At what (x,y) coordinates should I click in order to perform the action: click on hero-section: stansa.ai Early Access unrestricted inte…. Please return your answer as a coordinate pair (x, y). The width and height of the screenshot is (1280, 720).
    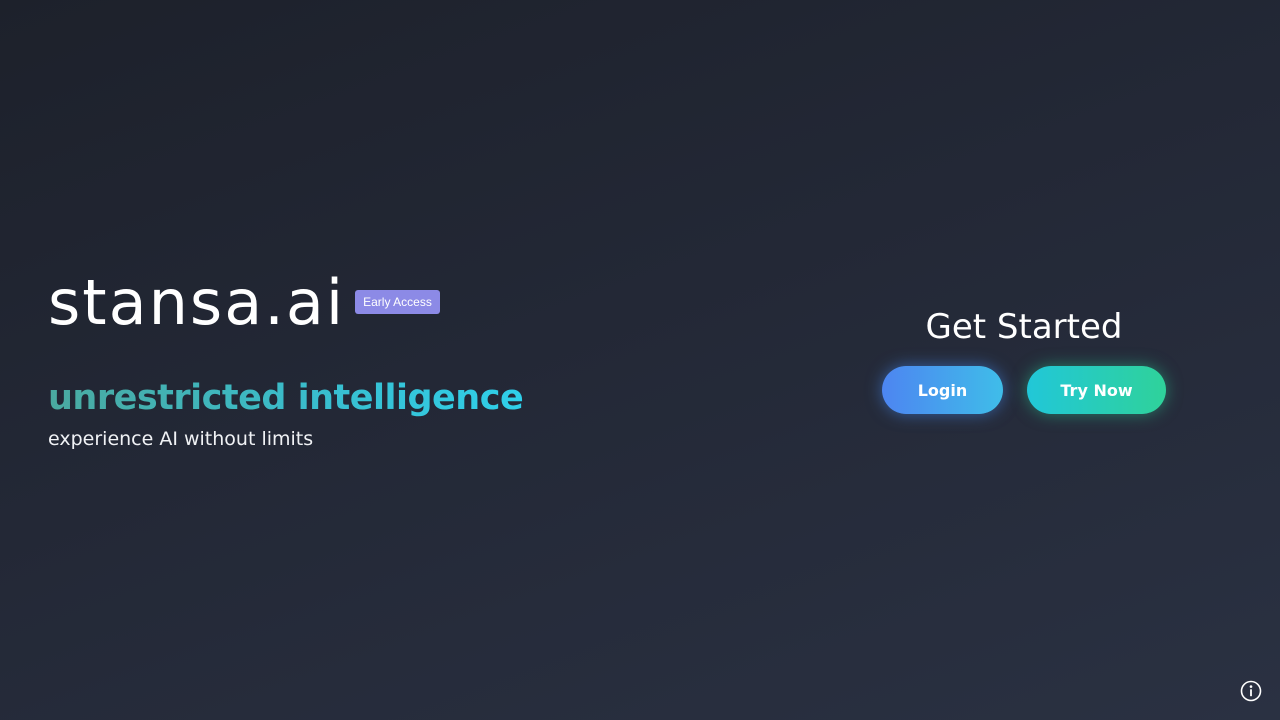
    Looking at the image, I should click on (286, 359).